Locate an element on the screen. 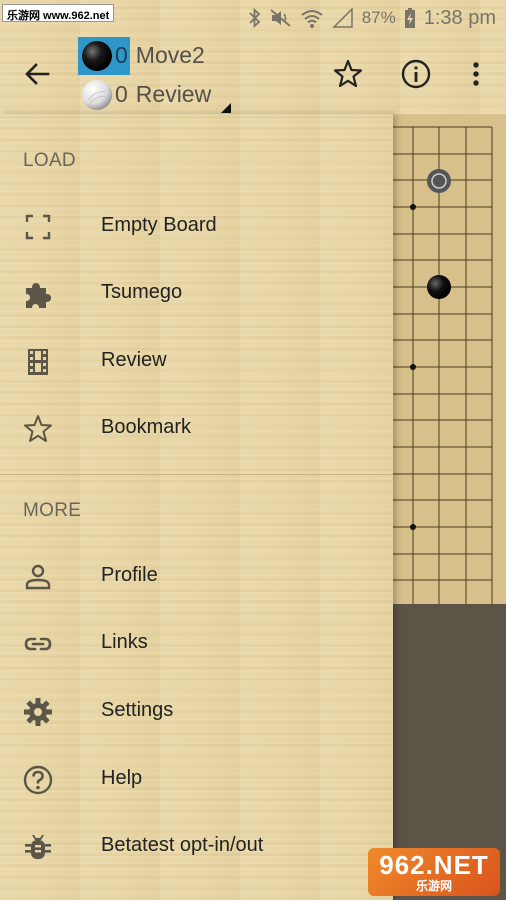 The image size is (506, 900). menu-item-empty-board: Empty Board is located at coordinates (196, 227).